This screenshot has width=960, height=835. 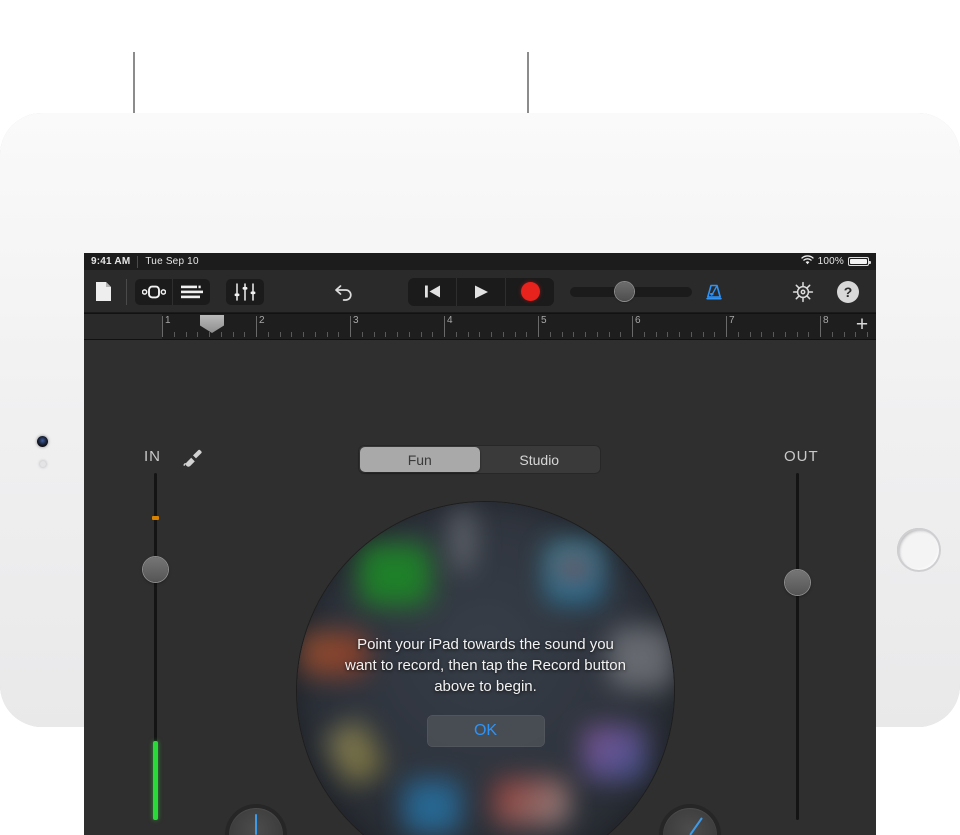 I want to click on record-button, so click(x=529, y=291).